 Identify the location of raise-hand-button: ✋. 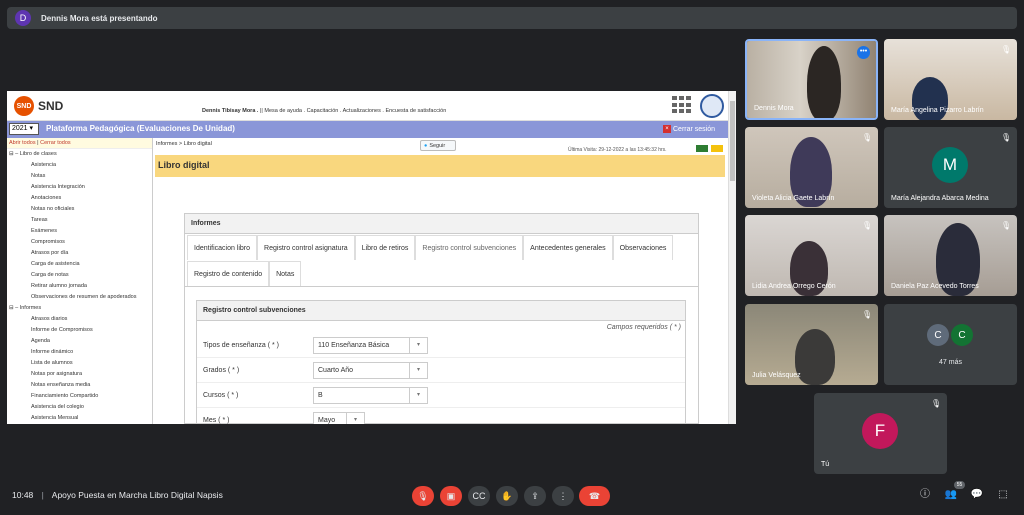
(507, 496).